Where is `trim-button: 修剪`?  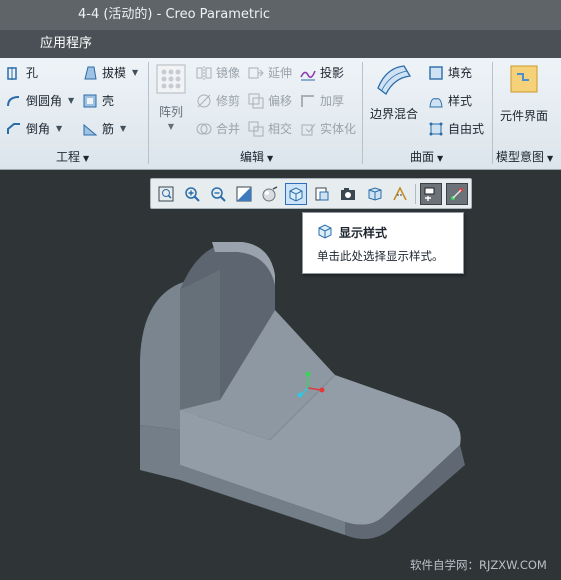
trim-button: 修剪 is located at coordinates (218, 100).